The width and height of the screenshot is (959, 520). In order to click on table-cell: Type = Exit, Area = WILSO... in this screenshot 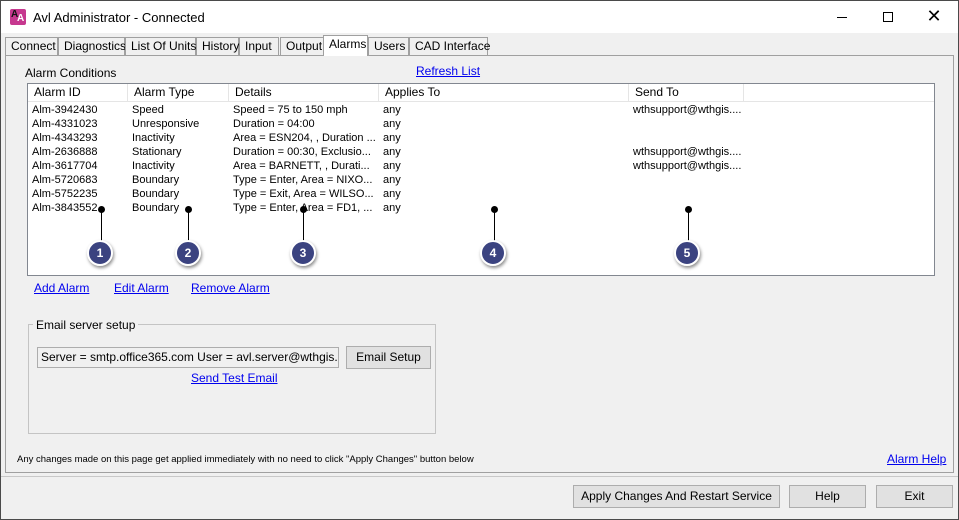, I will do `click(303, 194)`.